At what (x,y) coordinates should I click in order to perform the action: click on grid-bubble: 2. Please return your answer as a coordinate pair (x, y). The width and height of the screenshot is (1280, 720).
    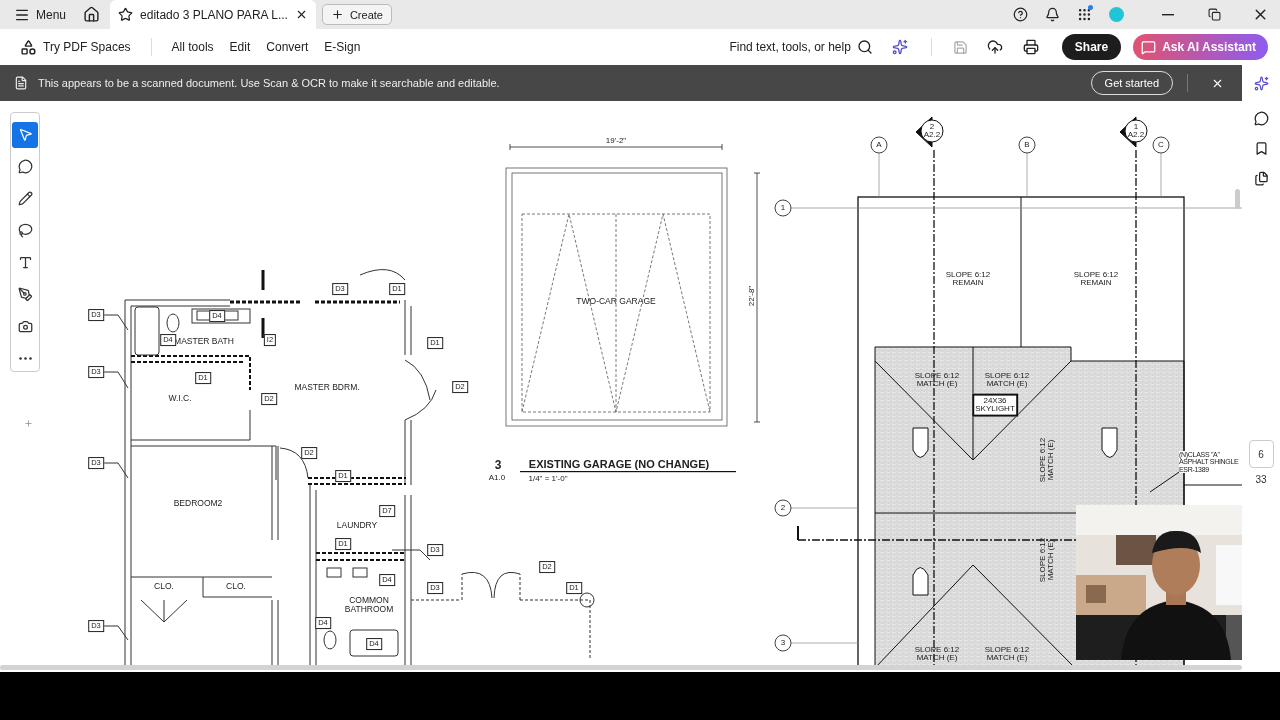
    Looking at the image, I should click on (783, 508).